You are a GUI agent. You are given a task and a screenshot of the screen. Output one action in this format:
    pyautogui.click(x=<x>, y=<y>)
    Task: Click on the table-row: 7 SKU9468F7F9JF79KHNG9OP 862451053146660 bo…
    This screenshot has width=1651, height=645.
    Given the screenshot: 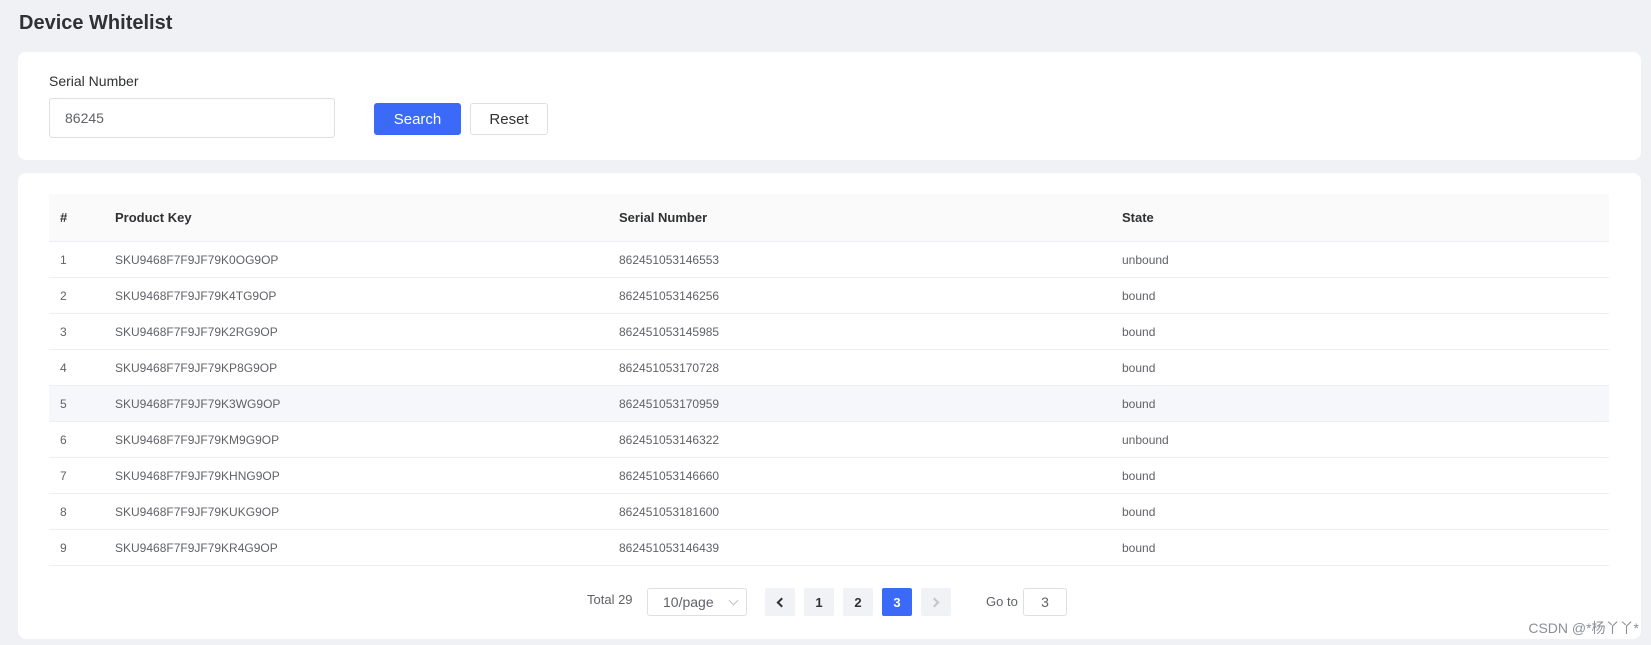 What is the action you would take?
    pyautogui.click(x=829, y=476)
    